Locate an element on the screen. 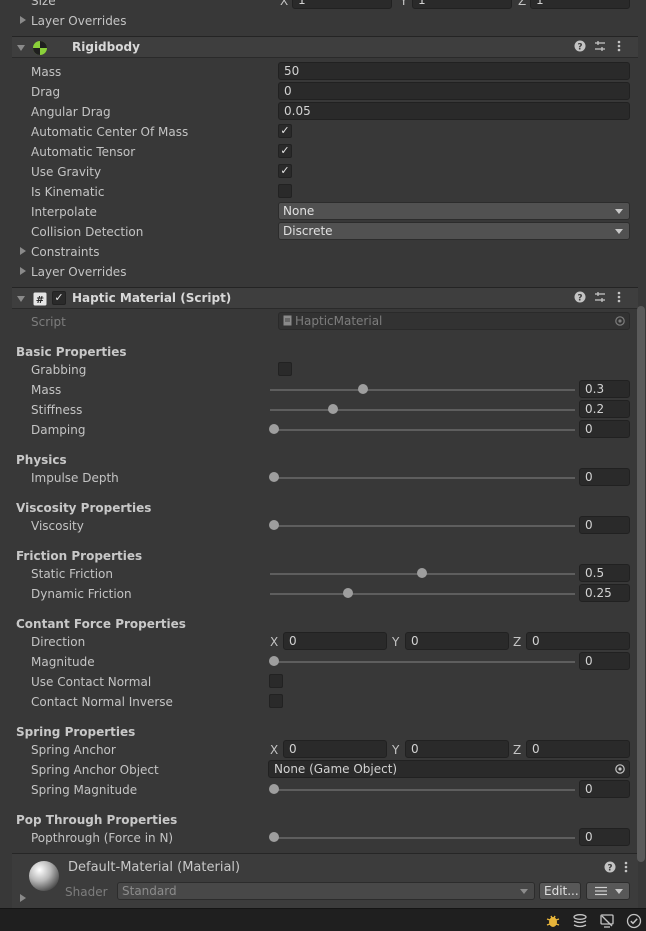  shader-label: Shader is located at coordinates (86, 892).